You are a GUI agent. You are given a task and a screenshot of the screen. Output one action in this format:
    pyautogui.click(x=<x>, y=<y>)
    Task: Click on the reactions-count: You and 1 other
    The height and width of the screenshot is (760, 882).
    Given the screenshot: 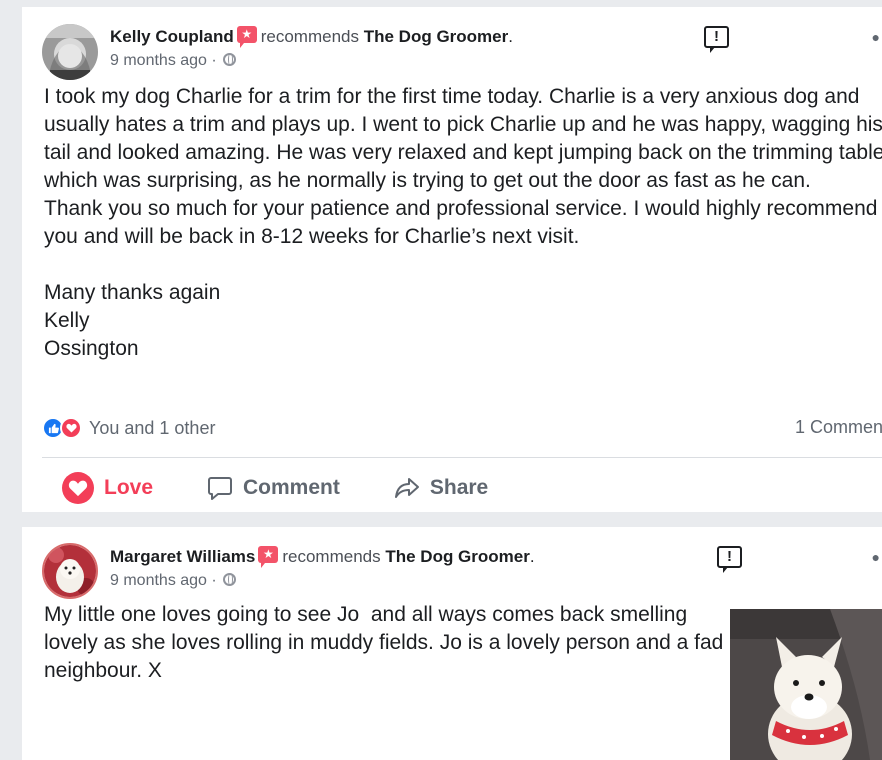 What is the action you would take?
    pyautogui.click(x=152, y=427)
    